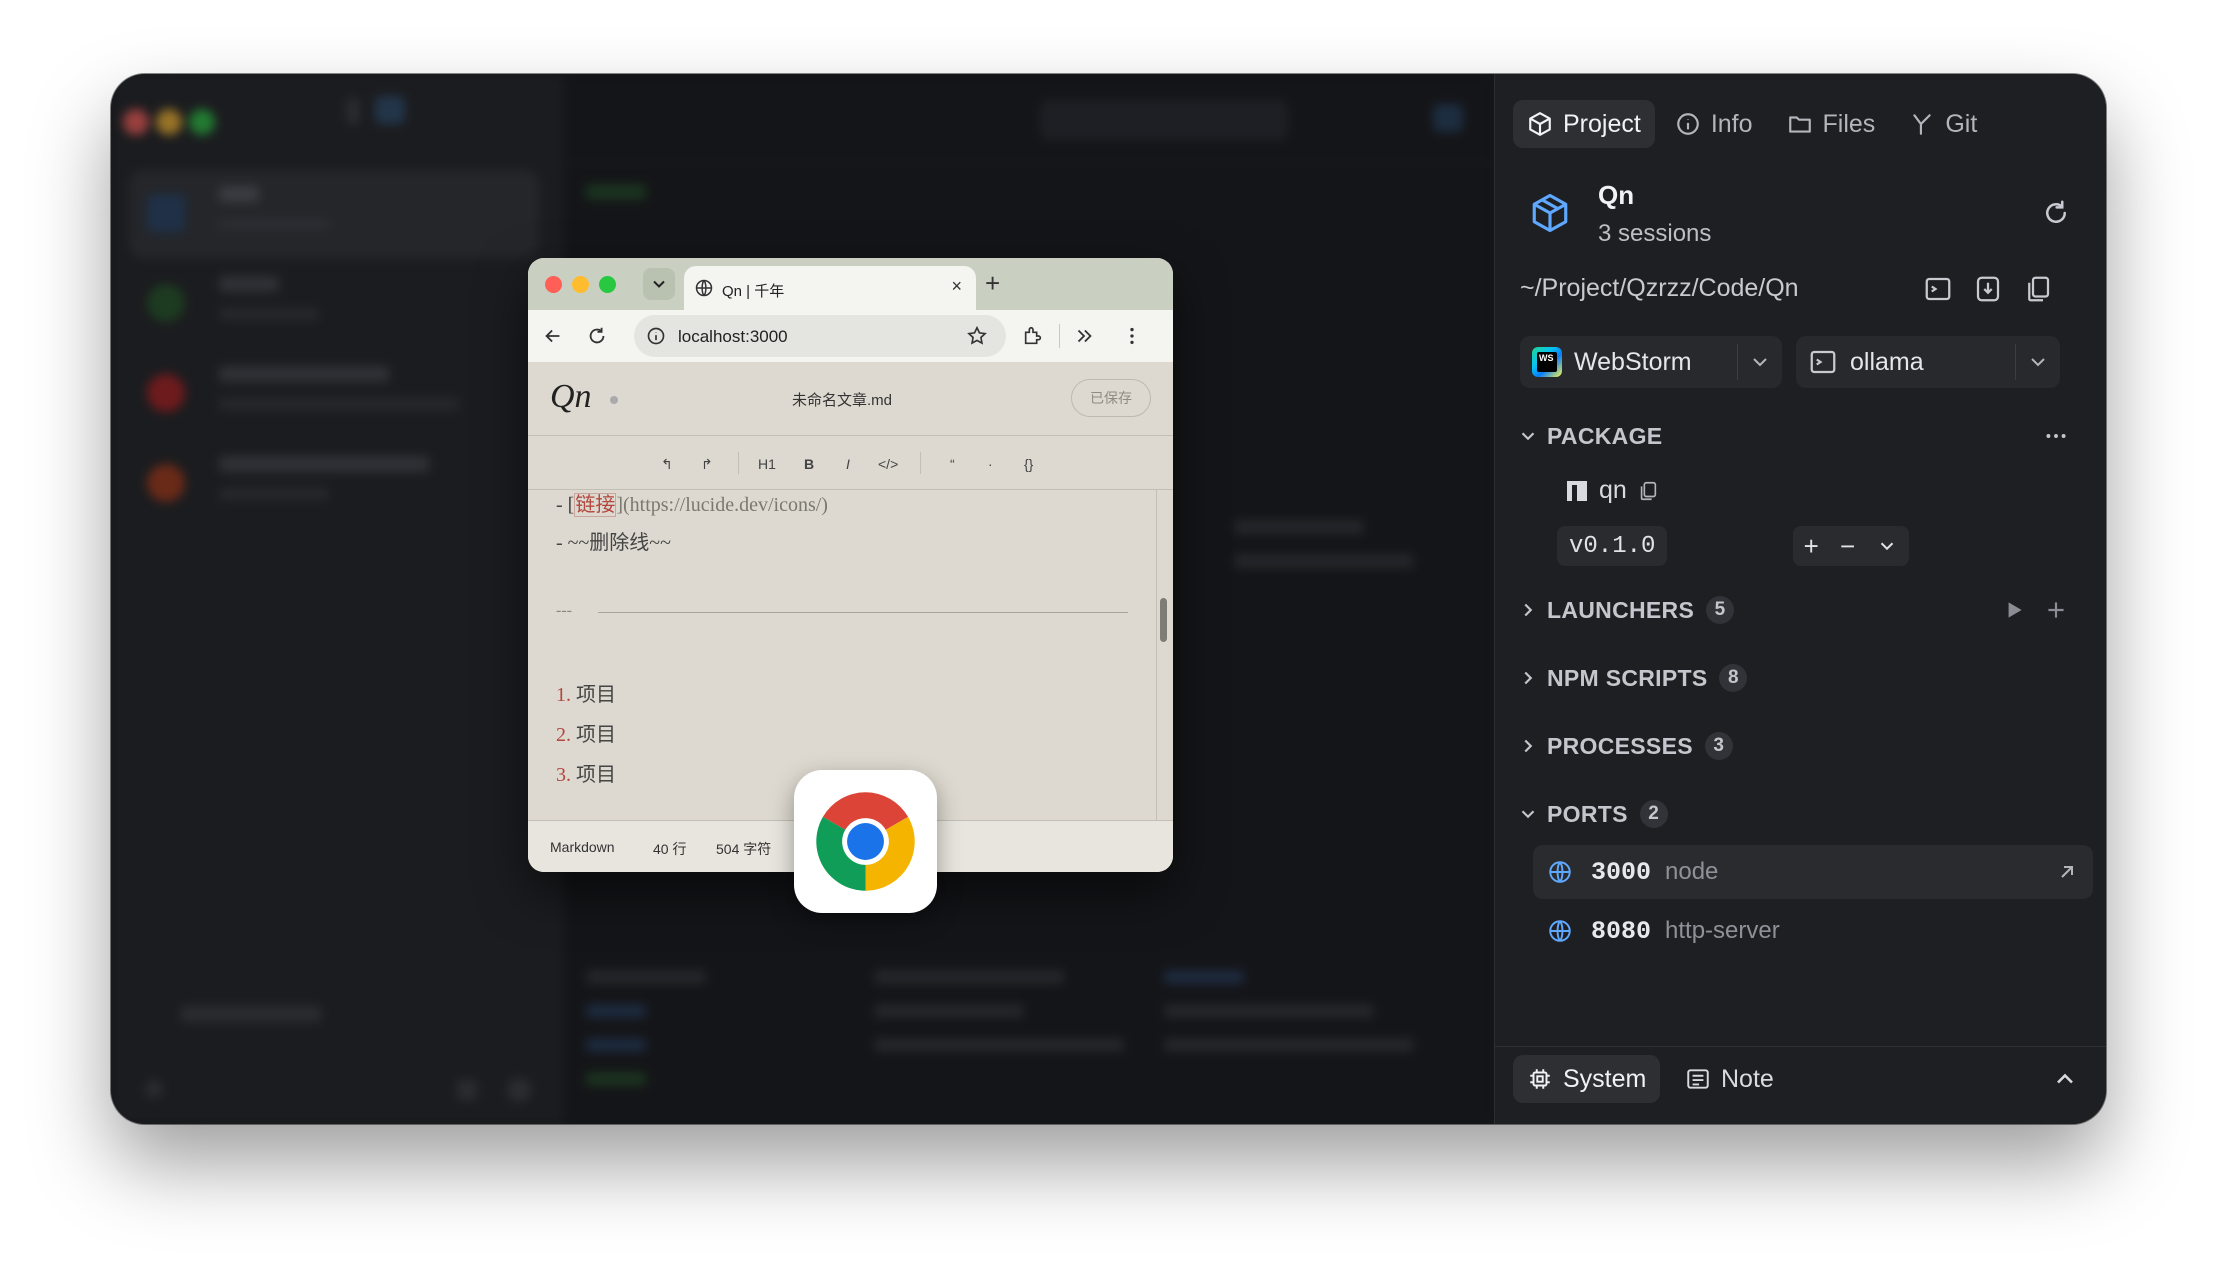  Describe the element at coordinates (607, 284) in the screenshot. I see `zoom-button` at that location.